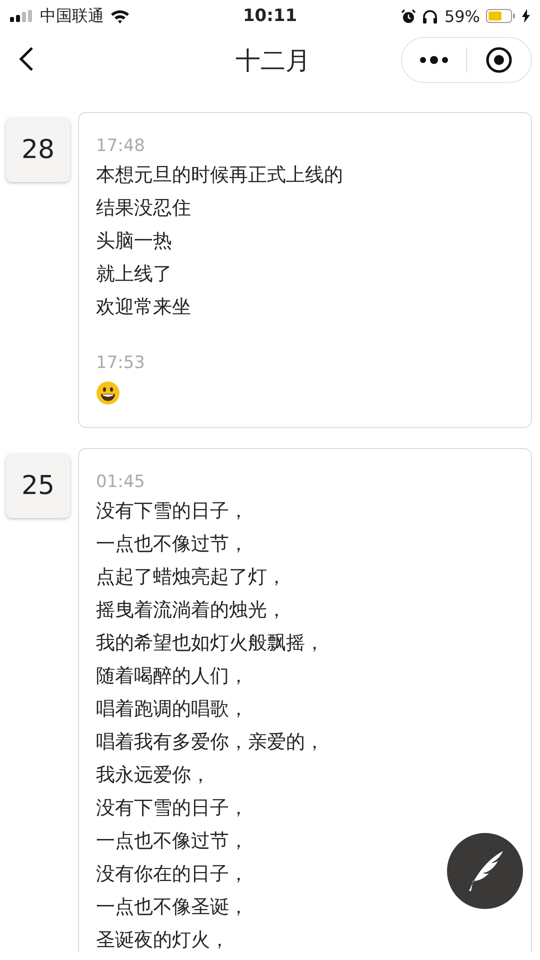 This screenshot has height=960, width=540. What do you see at coordinates (273, 60) in the screenshot?
I see `page-title: 十二月` at bounding box center [273, 60].